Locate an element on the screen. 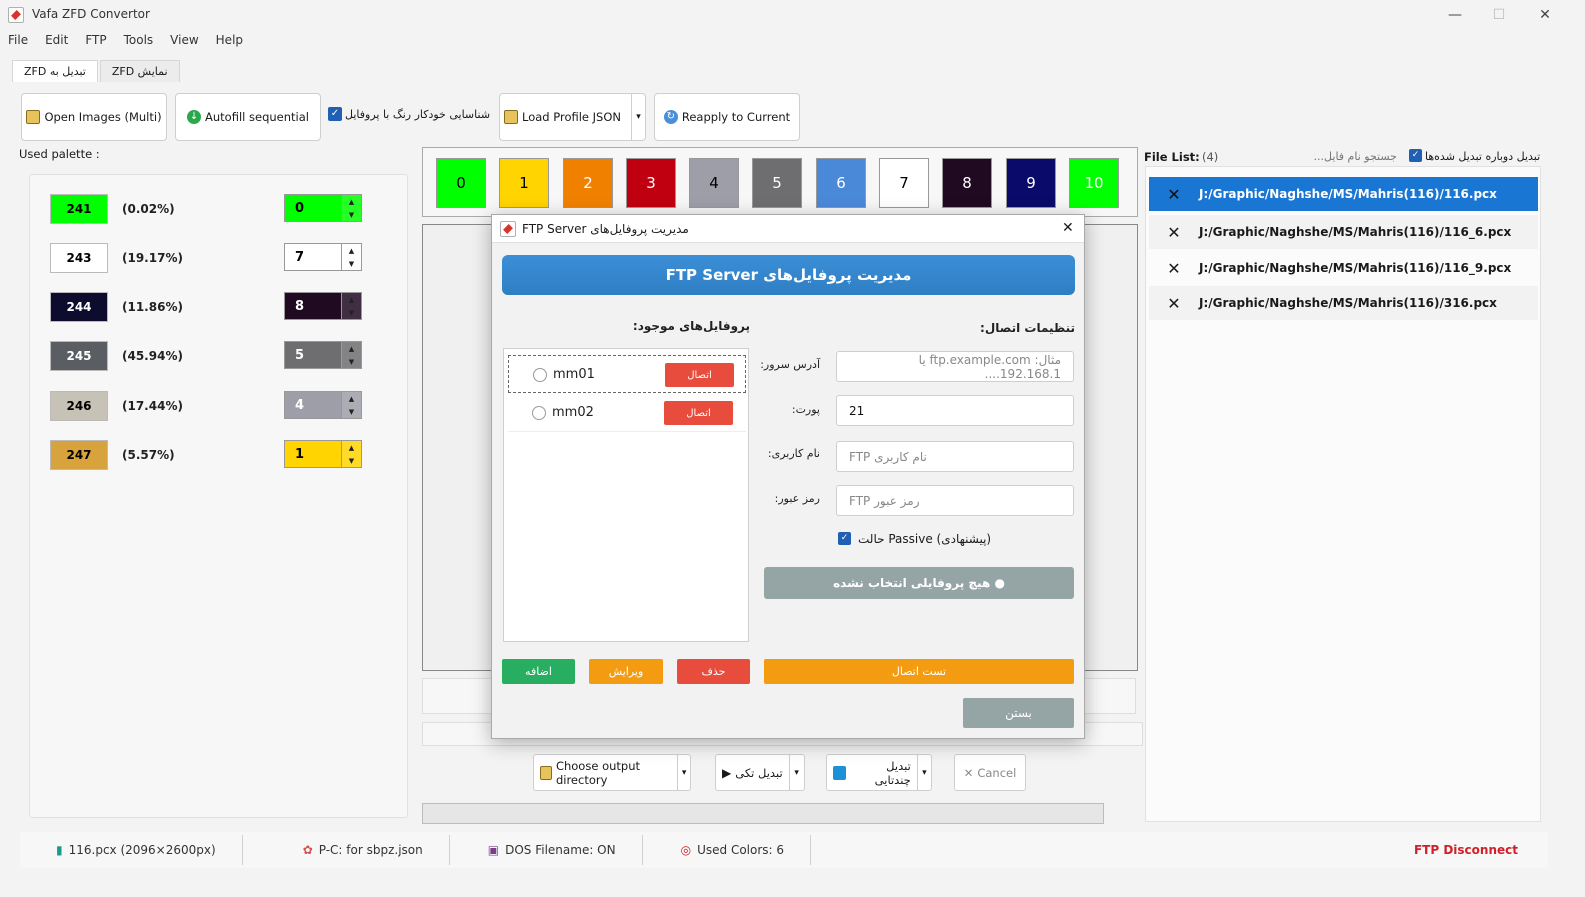 This screenshot has width=1585, height=897. spinner-value: 8 is located at coordinates (300, 306).